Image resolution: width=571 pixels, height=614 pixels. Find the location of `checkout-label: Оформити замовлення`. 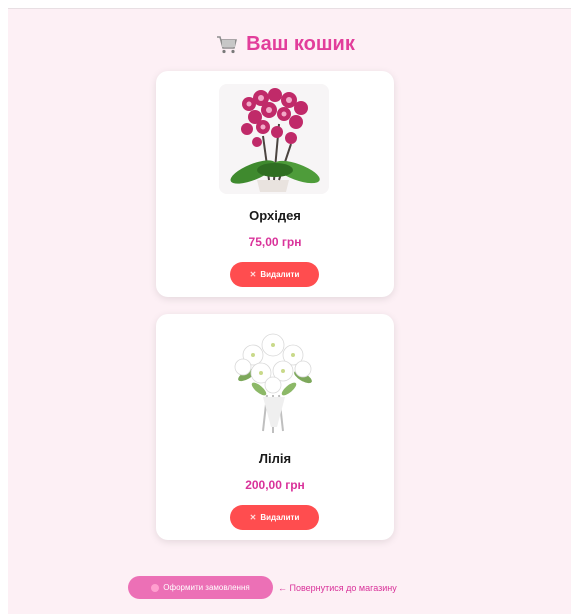

checkout-label: Оформити замовлення is located at coordinates (206, 587).